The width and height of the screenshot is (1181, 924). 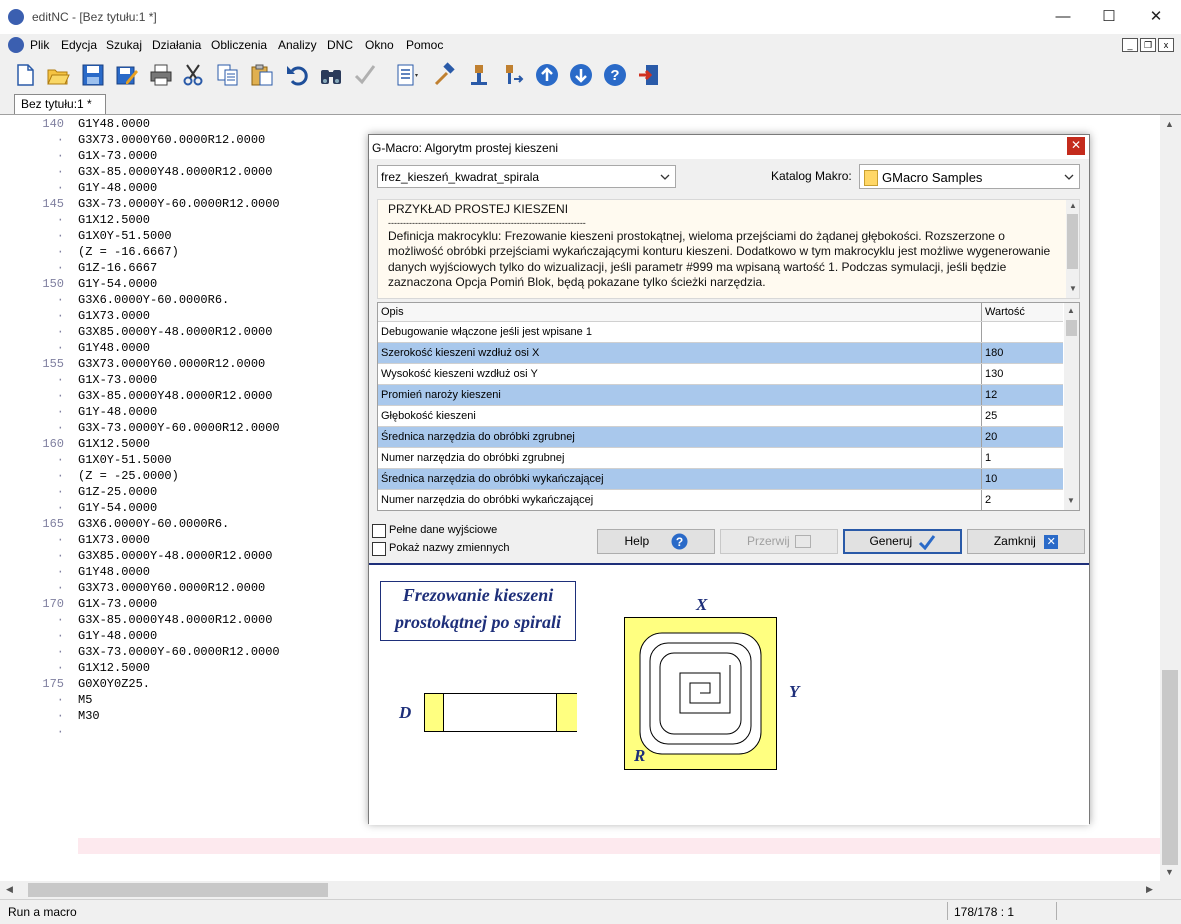 I want to click on param-row: Numer narzędzia do obróbki zgrubnej 1, so click(x=720, y=458).